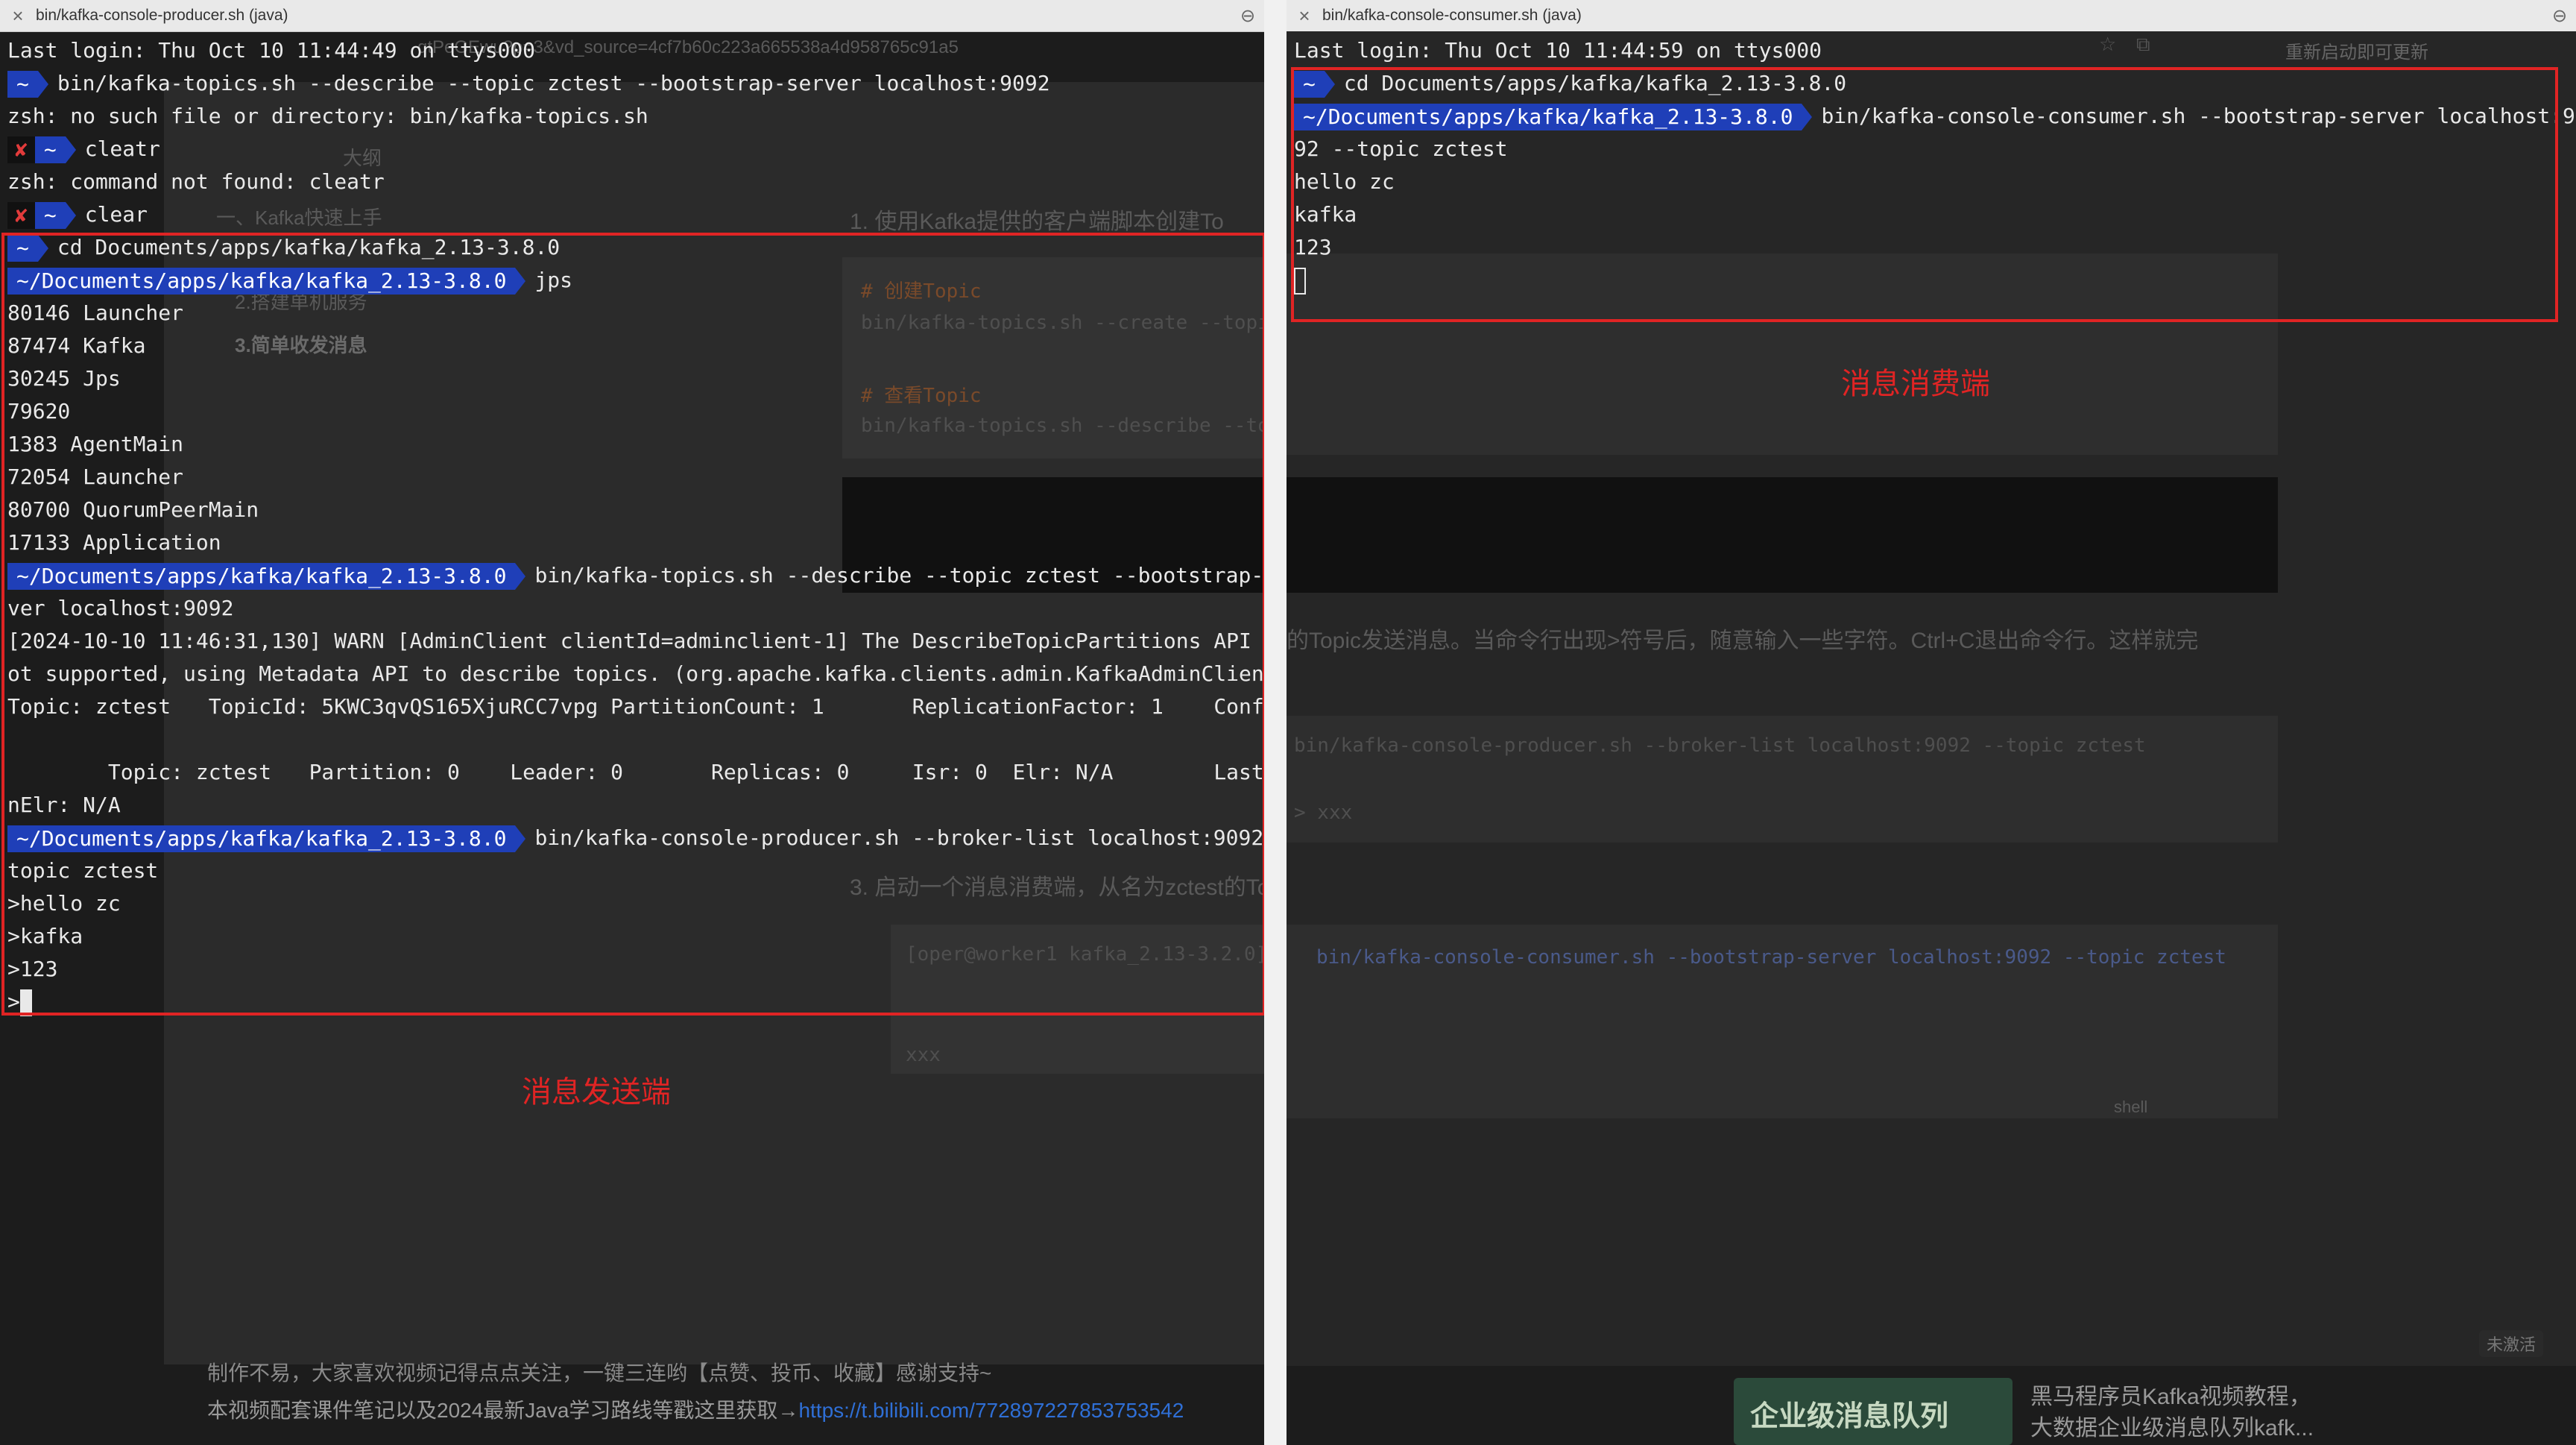 This screenshot has width=2576, height=1445. Describe the element at coordinates (1452, 15) in the screenshot. I see `consumer-window-title: bin/kafka-console-consumer.sh (java)` at that location.